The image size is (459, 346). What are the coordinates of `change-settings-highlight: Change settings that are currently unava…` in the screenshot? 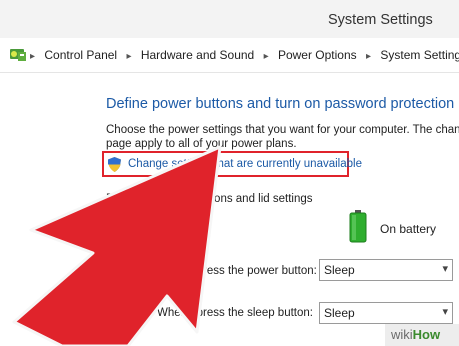 It's located at (232, 164).